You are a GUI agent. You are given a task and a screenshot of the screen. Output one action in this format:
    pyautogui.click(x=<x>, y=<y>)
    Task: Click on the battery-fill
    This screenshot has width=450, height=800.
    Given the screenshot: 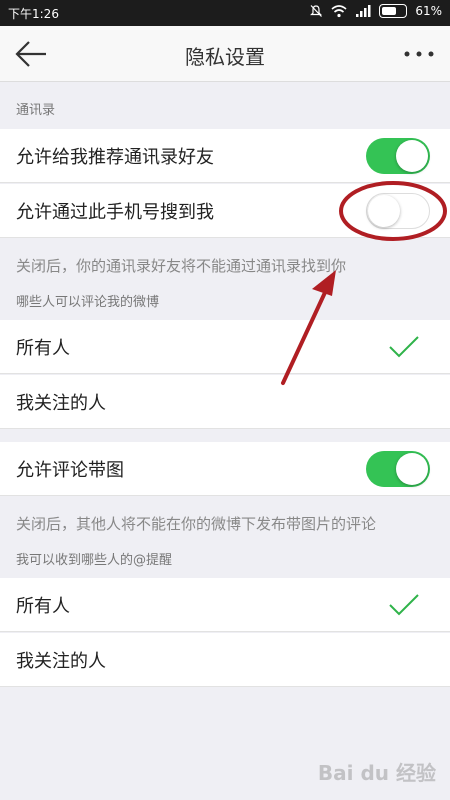 What is the action you would take?
    pyautogui.click(x=389, y=11)
    